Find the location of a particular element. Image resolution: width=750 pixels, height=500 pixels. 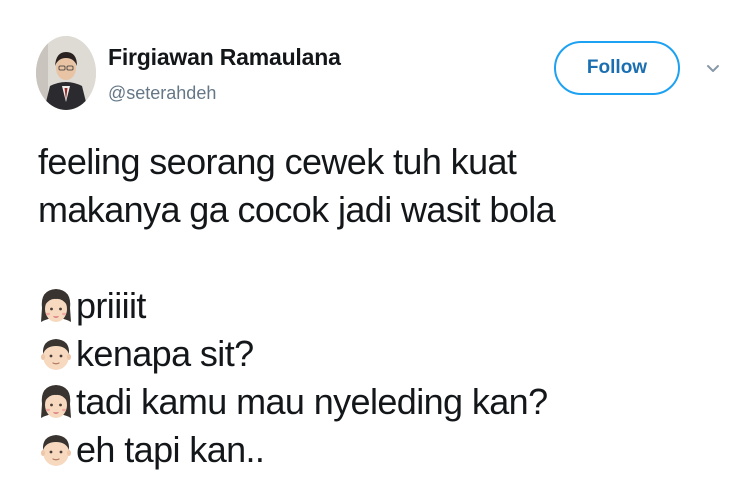

follow-button-label: Follow is located at coordinates (617, 67).